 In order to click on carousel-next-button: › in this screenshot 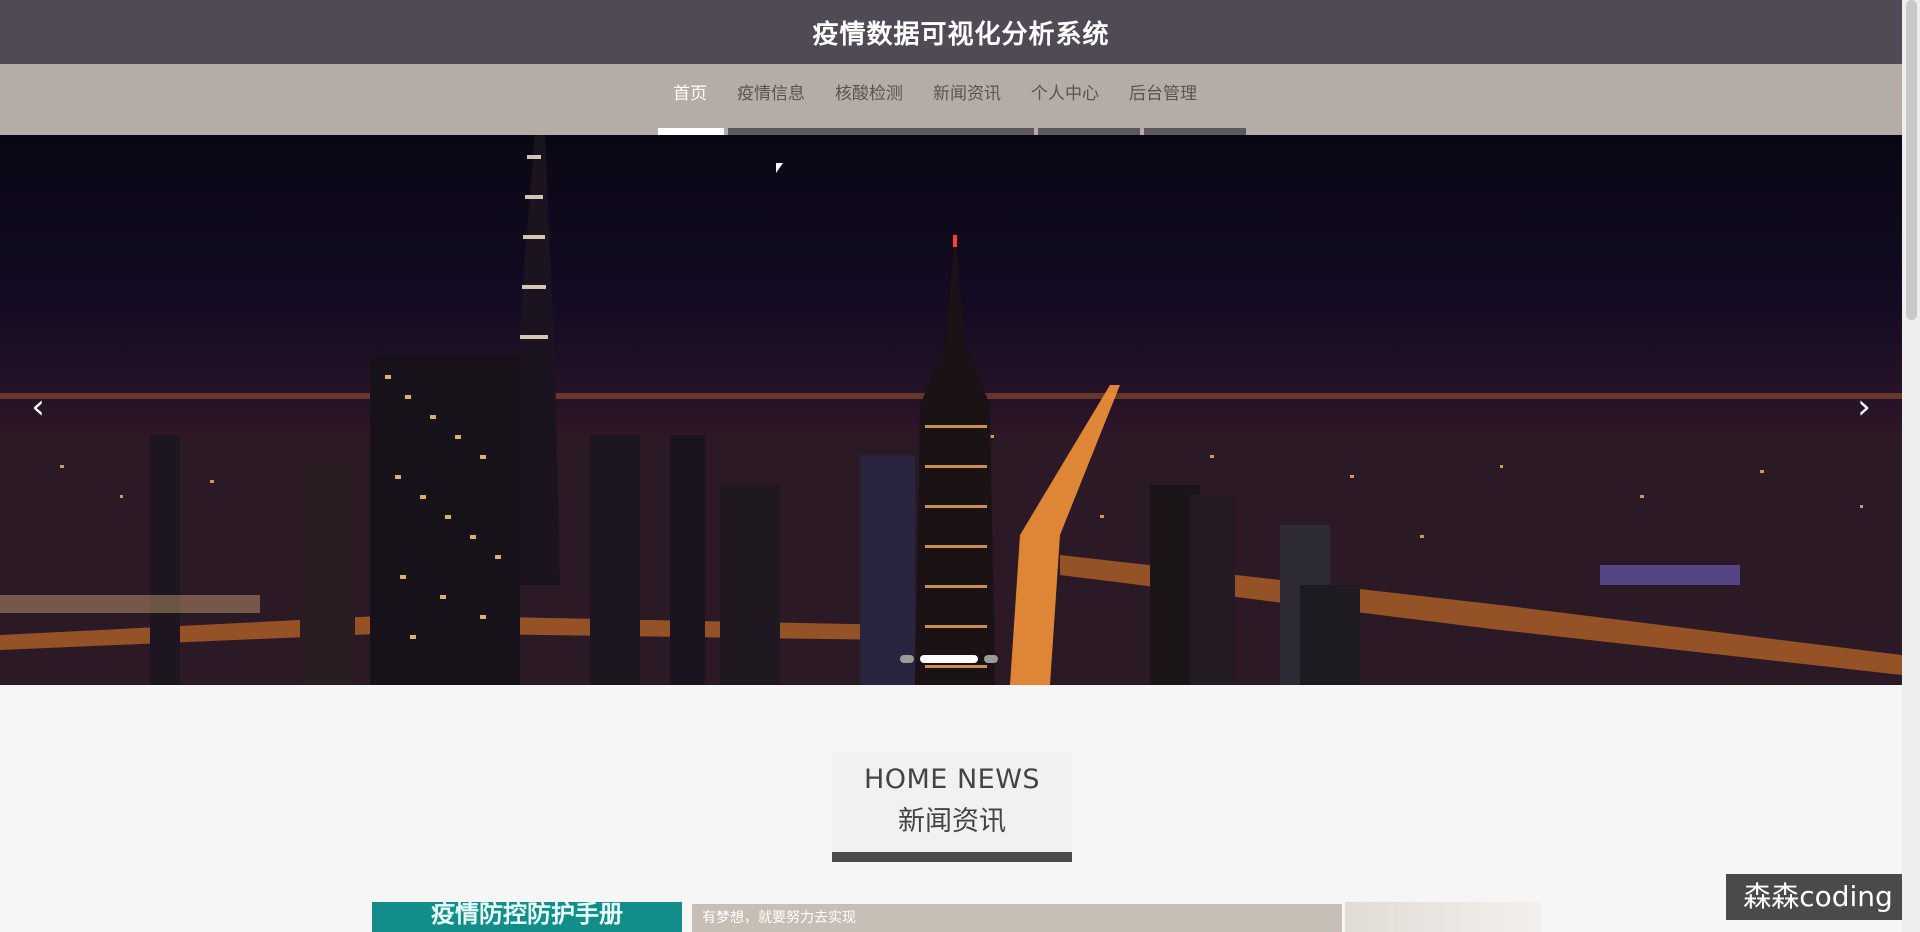, I will do `click(1864, 407)`.